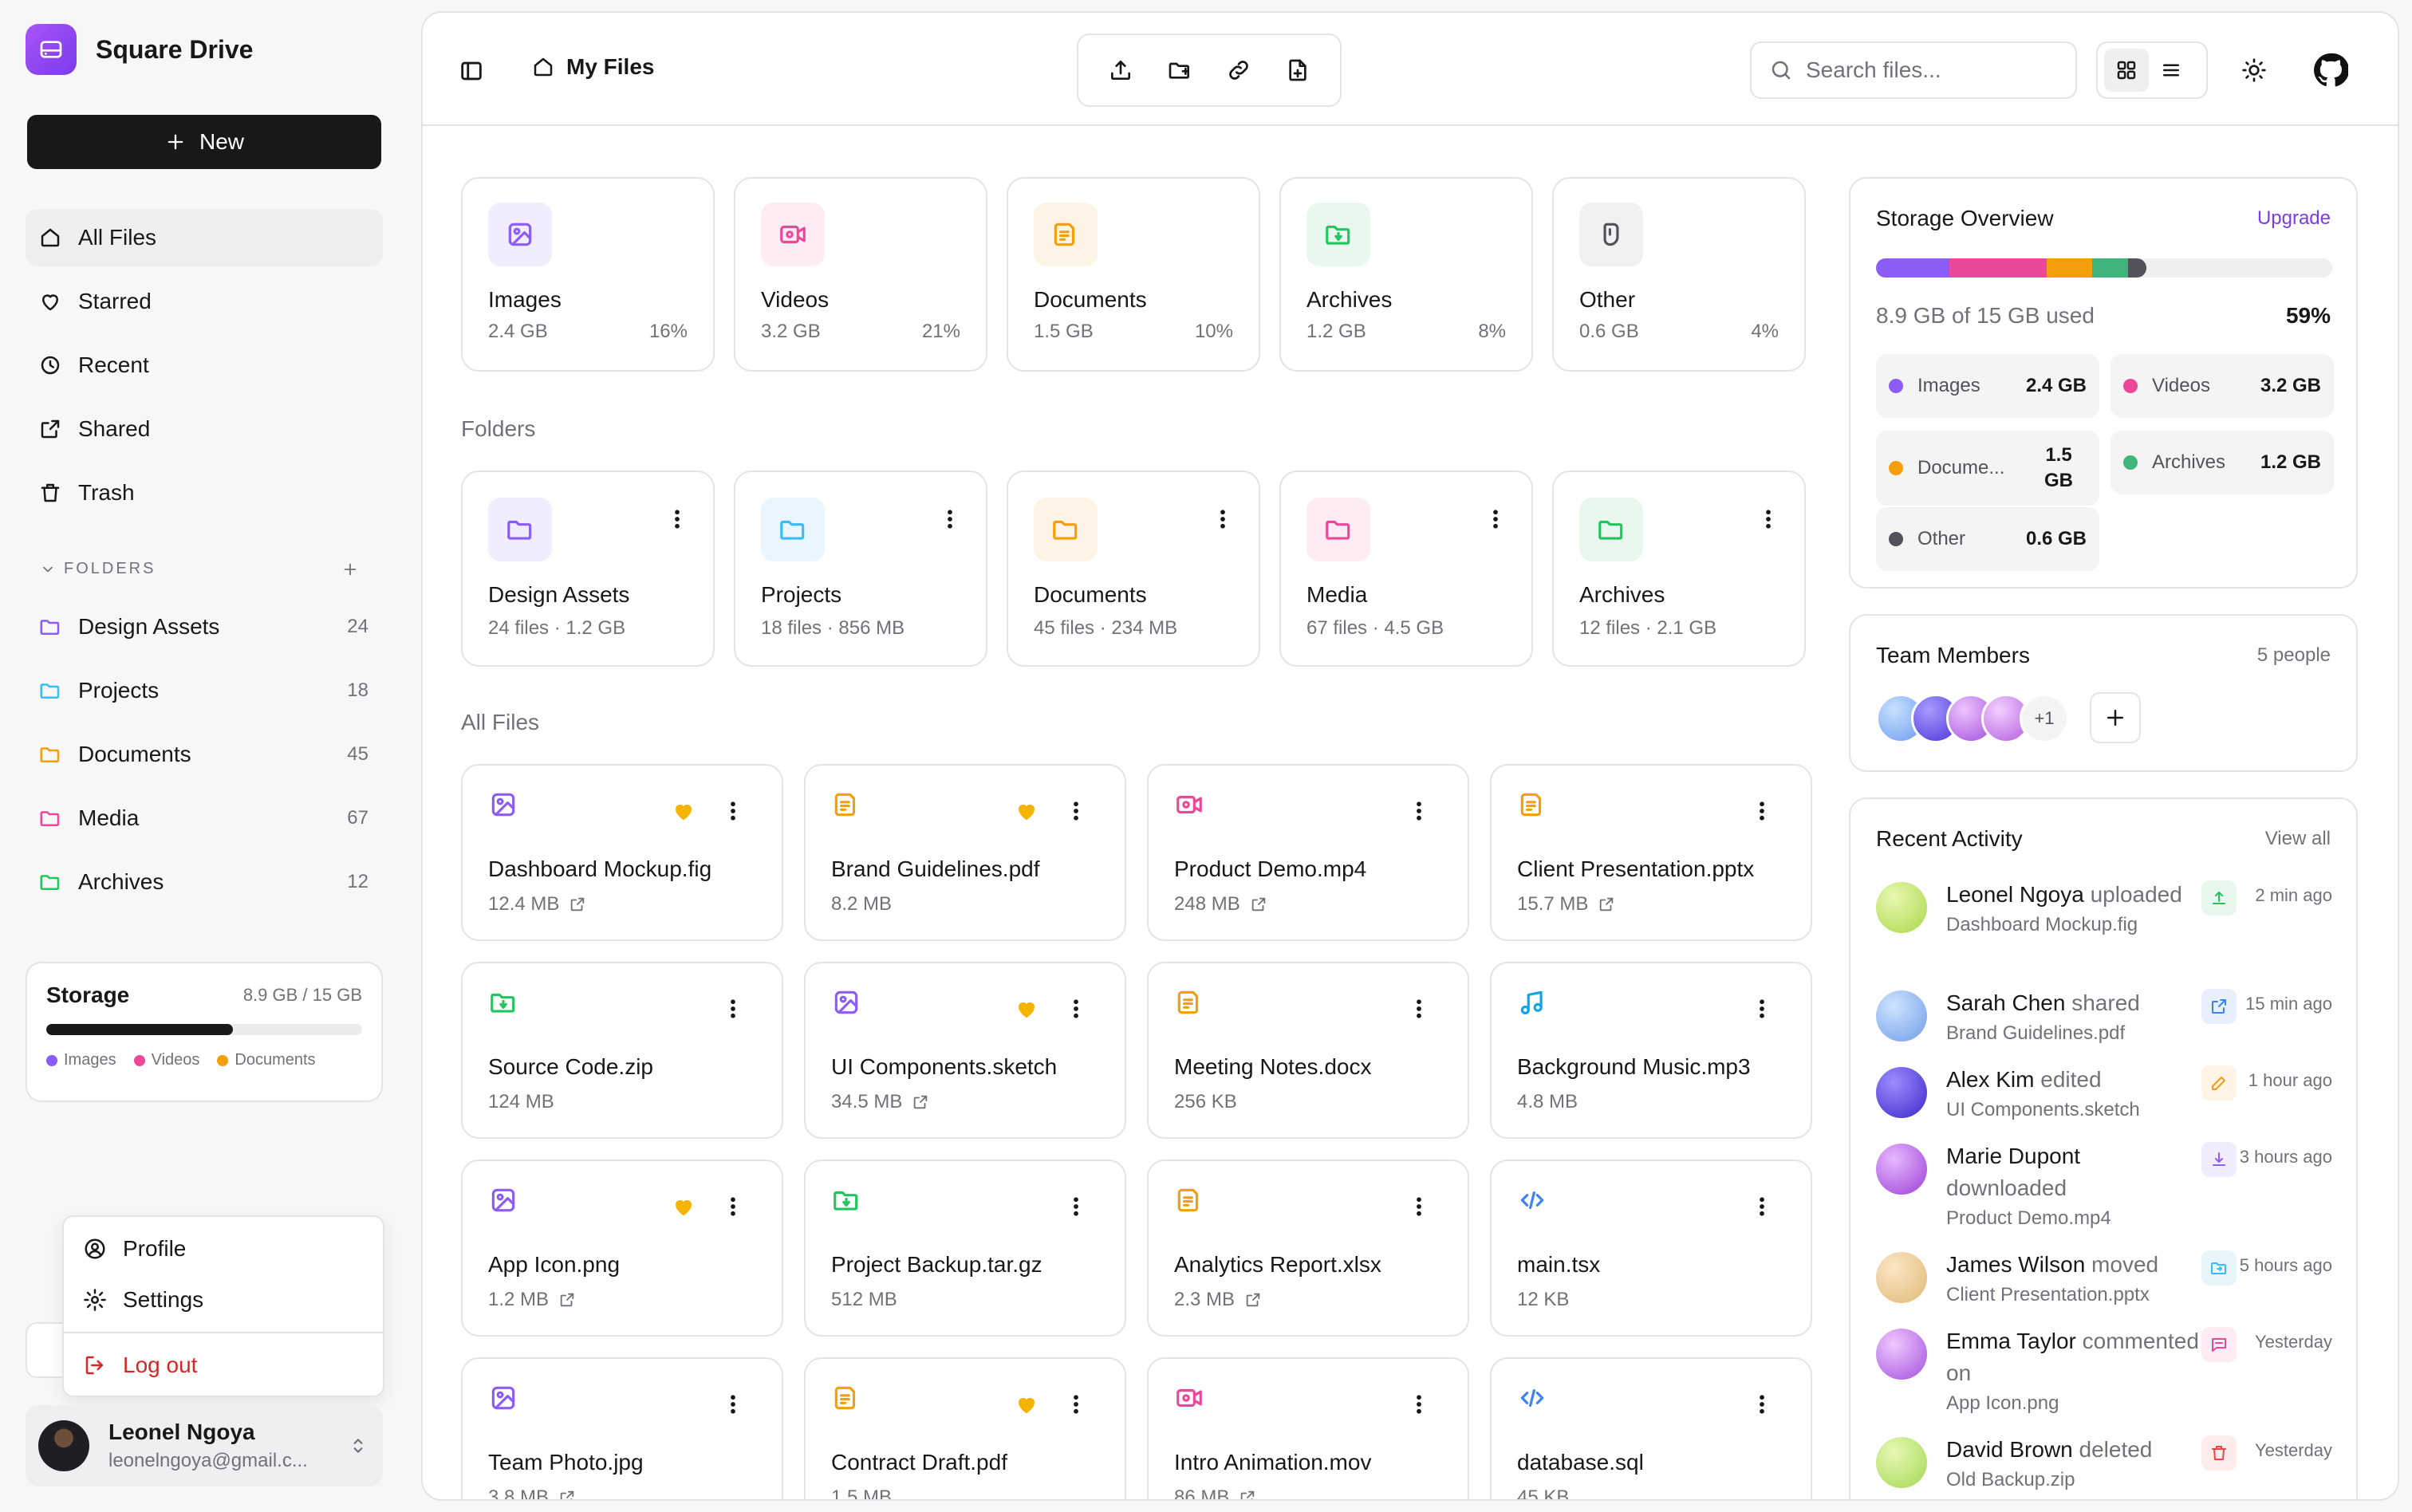  What do you see at coordinates (1308, 1248) in the screenshot?
I see `file-card: Analytics Report.xlsx 2.3 MB` at bounding box center [1308, 1248].